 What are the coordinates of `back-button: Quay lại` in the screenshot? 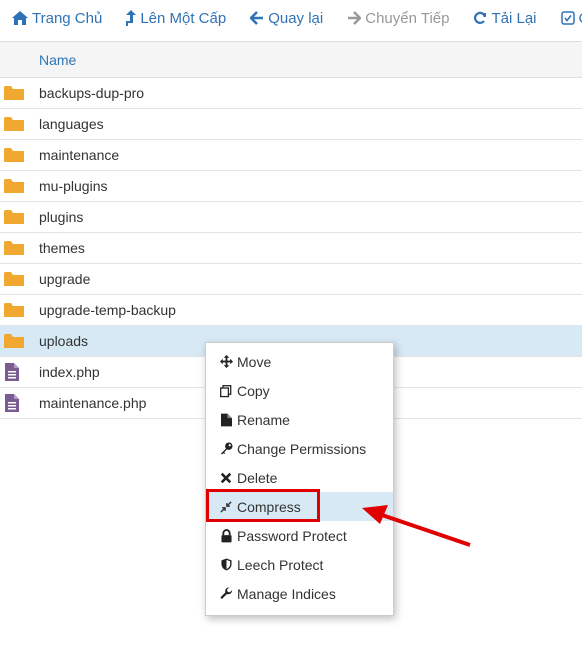 It's located at (286, 18).